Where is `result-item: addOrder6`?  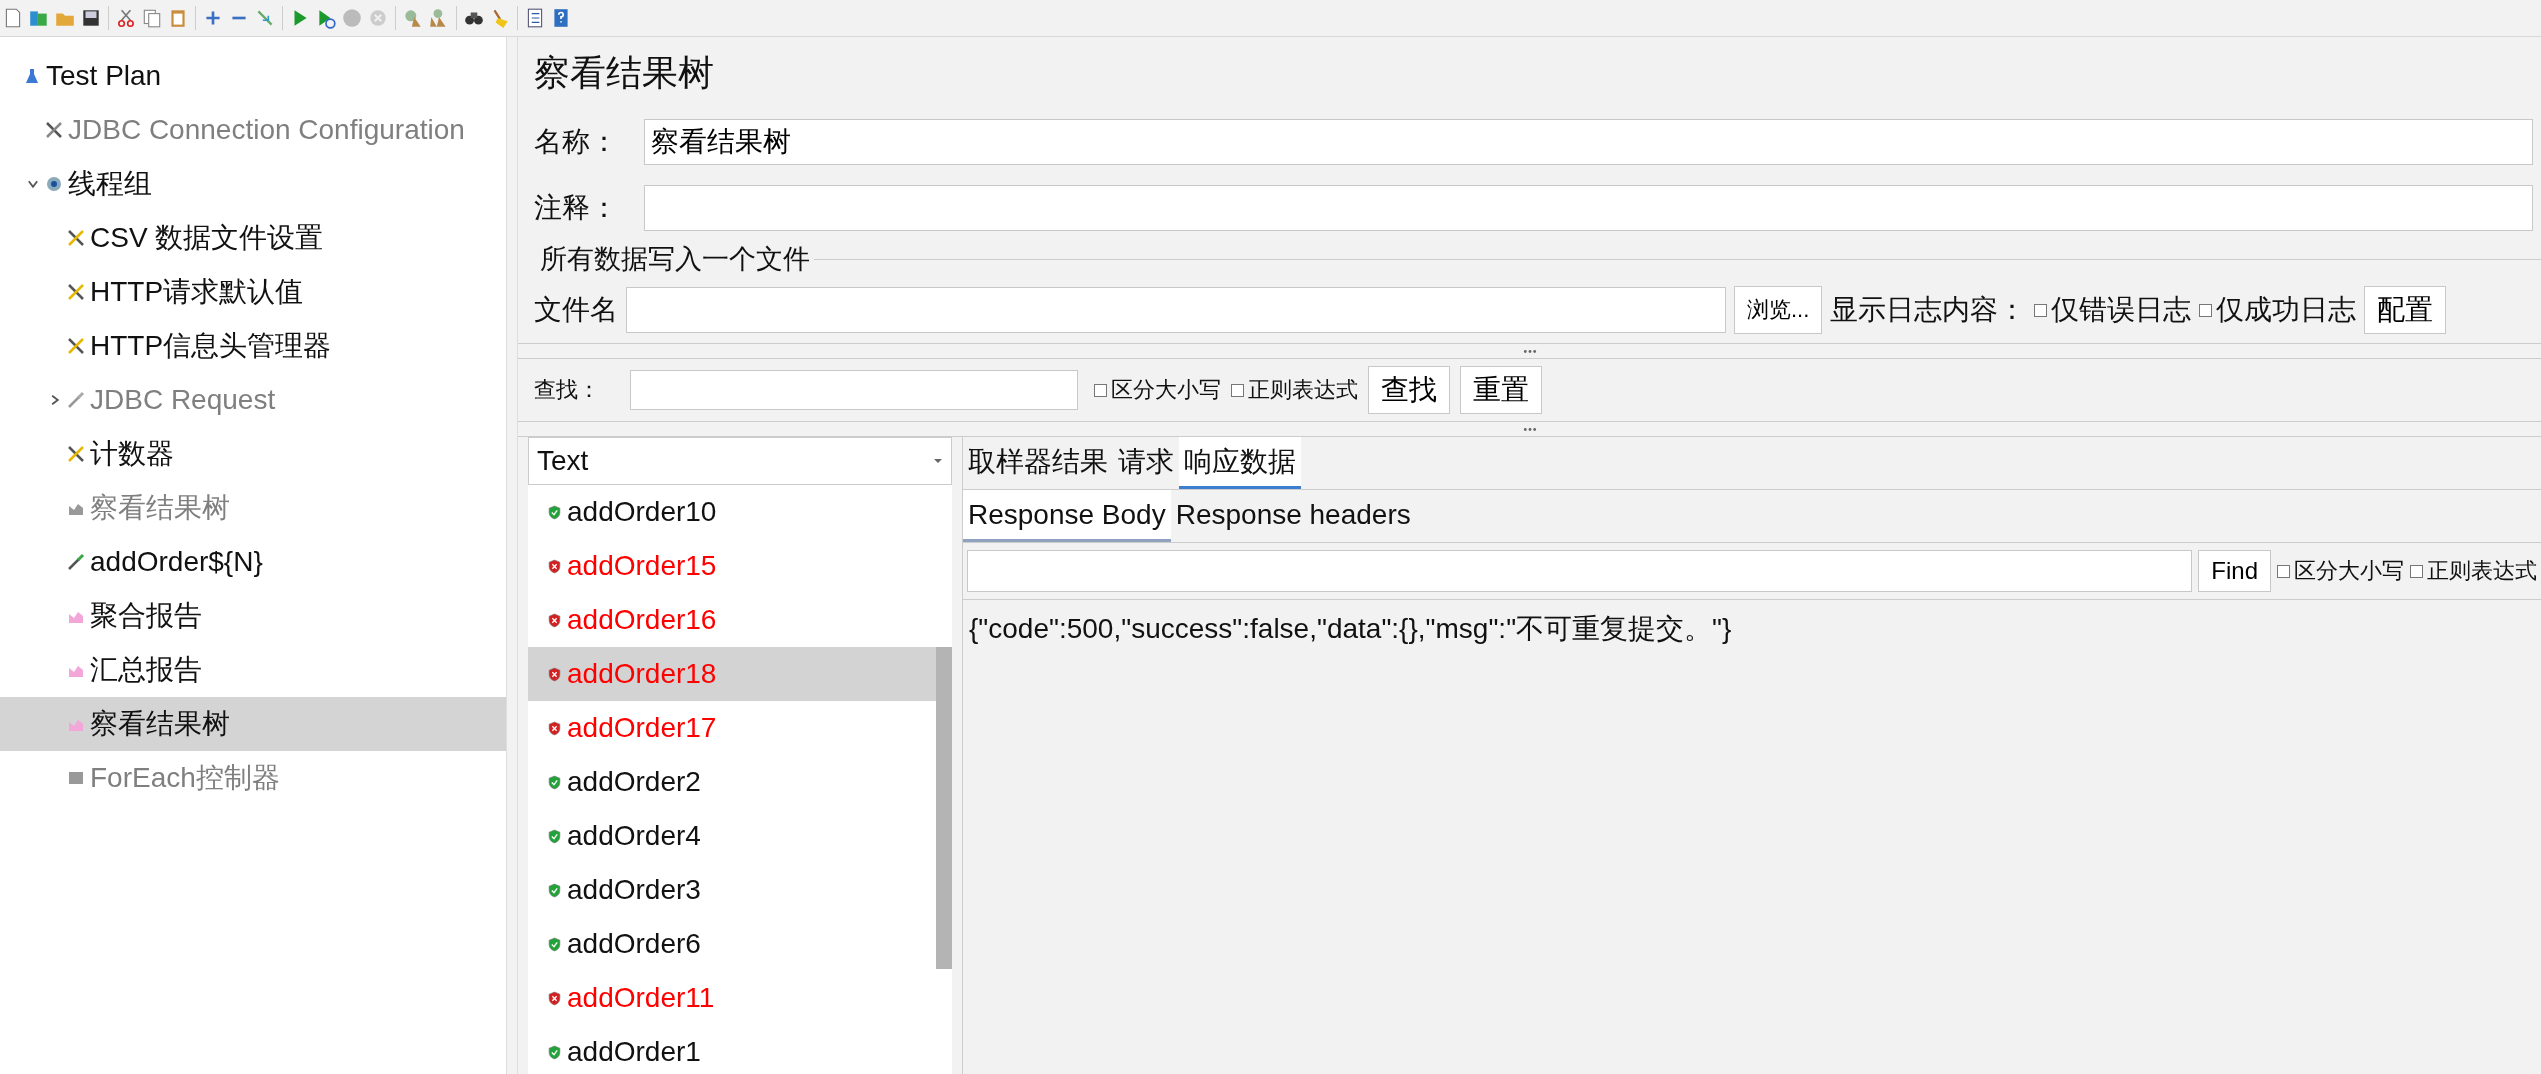
result-item: addOrder6 is located at coordinates (732, 944).